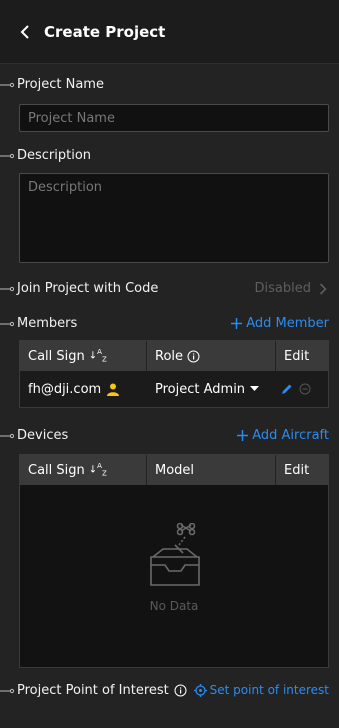 Image resolution: width=339 pixels, height=728 pixels. Describe the element at coordinates (323, 288) in the screenshot. I see `chevron-right-icon` at that location.